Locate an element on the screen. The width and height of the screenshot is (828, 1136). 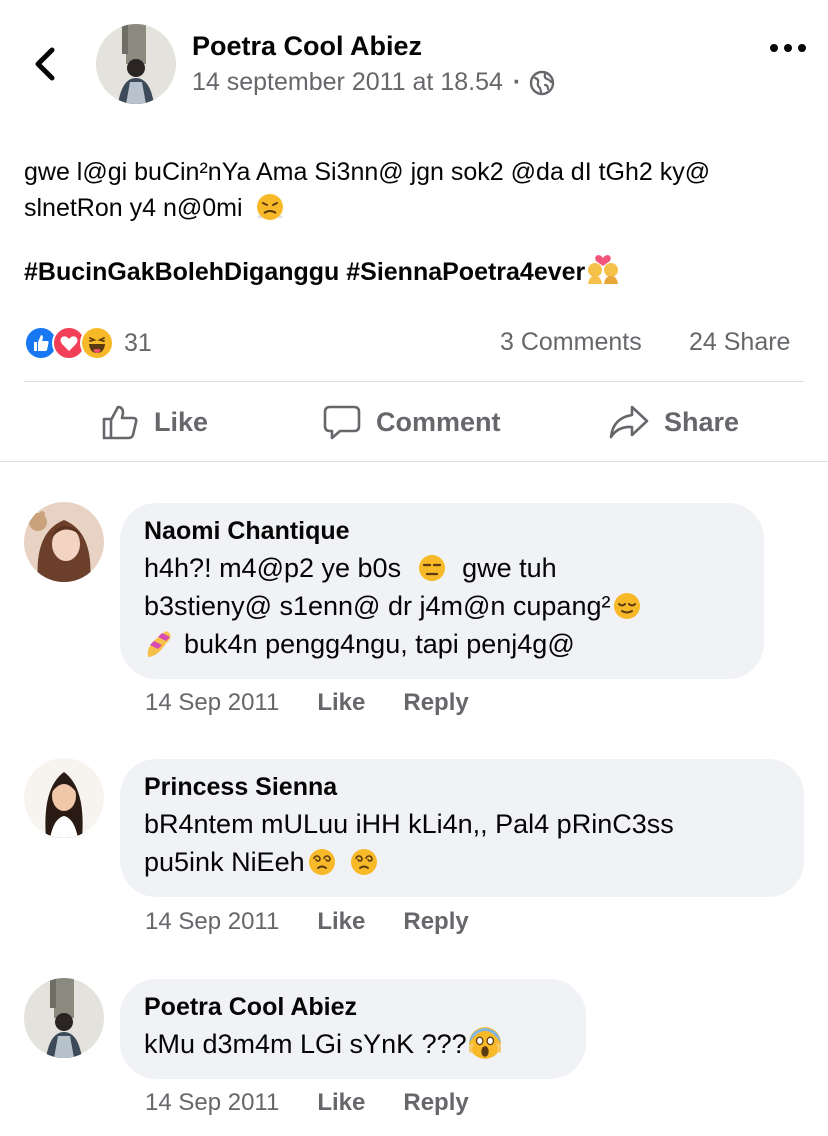
post-author-name: Poetra Cool Abiez is located at coordinates (307, 46).